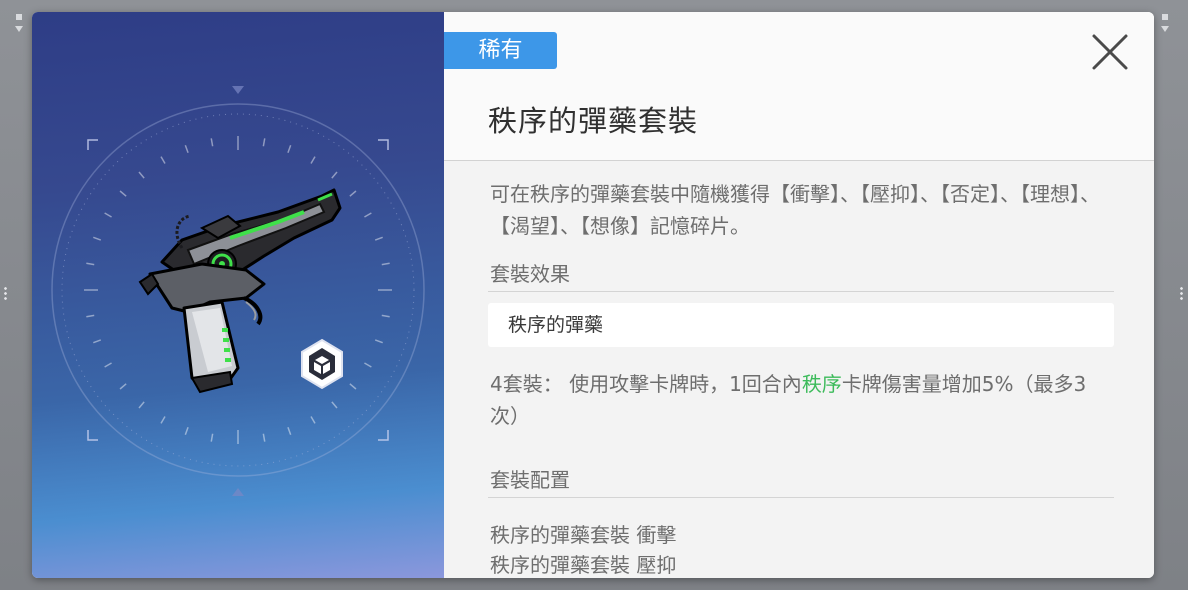 This screenshot has height=590, width=1188. I want to click on set-name-box: 秩序的彈藥, so click(801, 325).